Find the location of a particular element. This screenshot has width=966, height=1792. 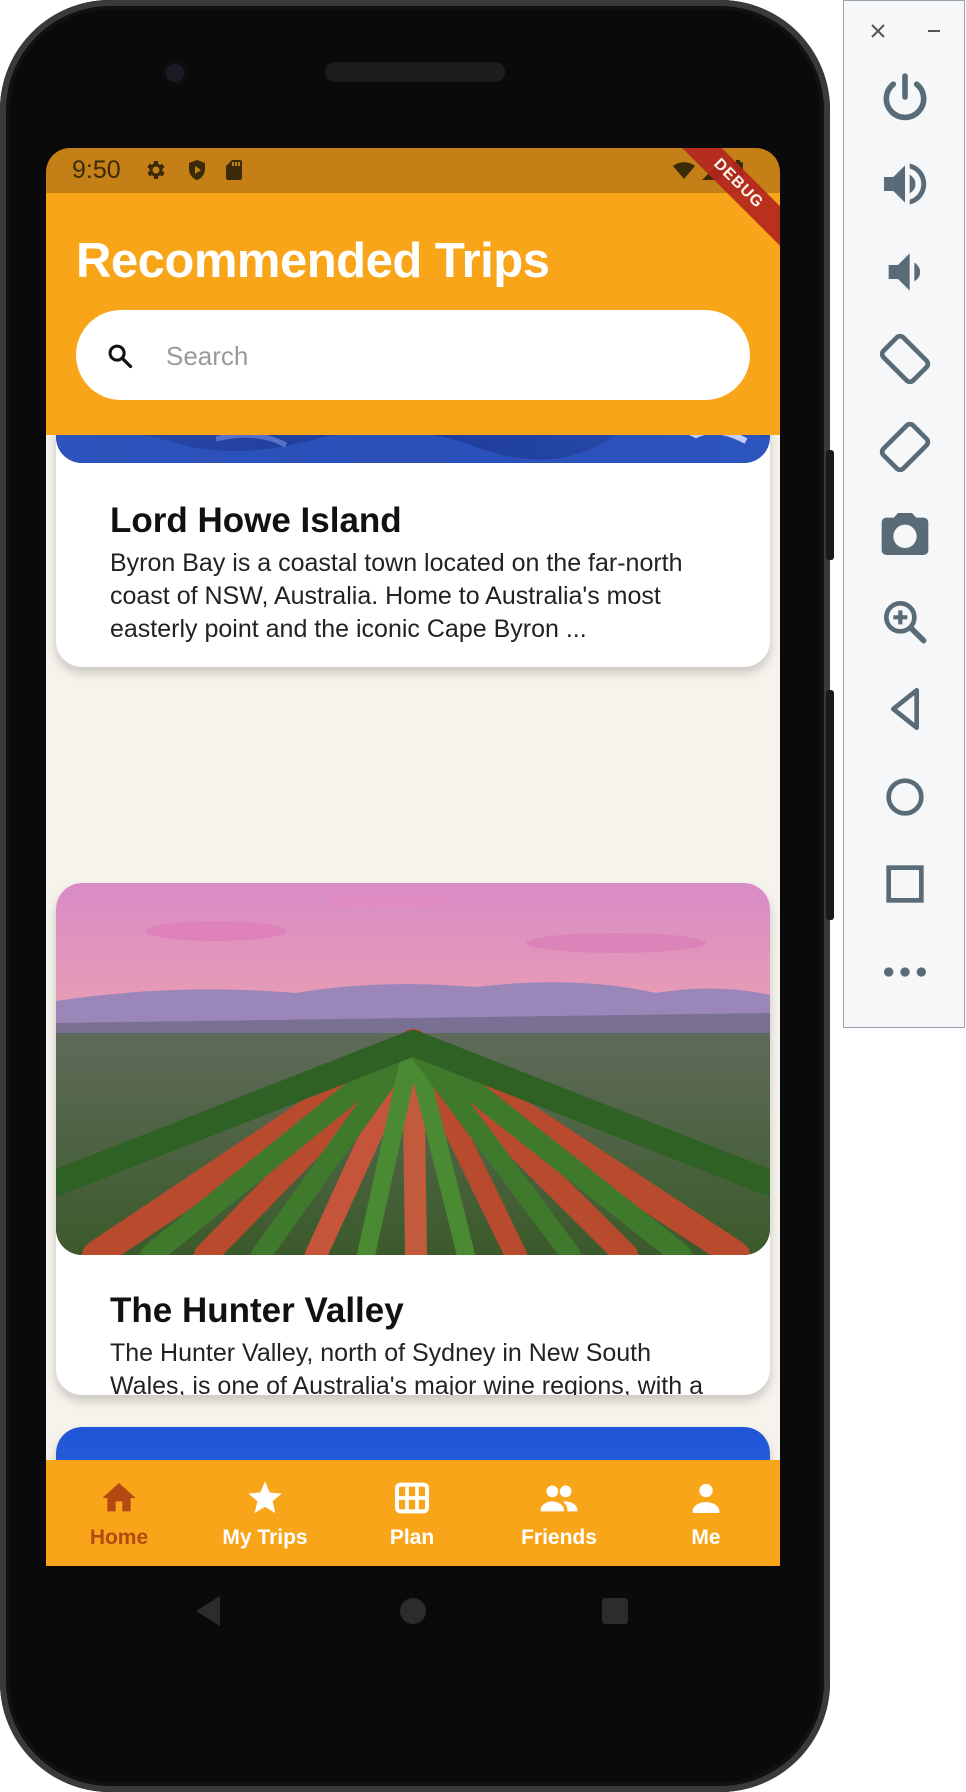

power-icon is located at coordinates (905, 97).